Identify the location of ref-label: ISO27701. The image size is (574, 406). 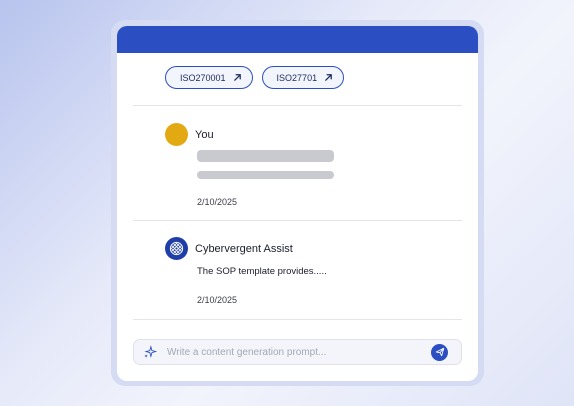
(297, 77).